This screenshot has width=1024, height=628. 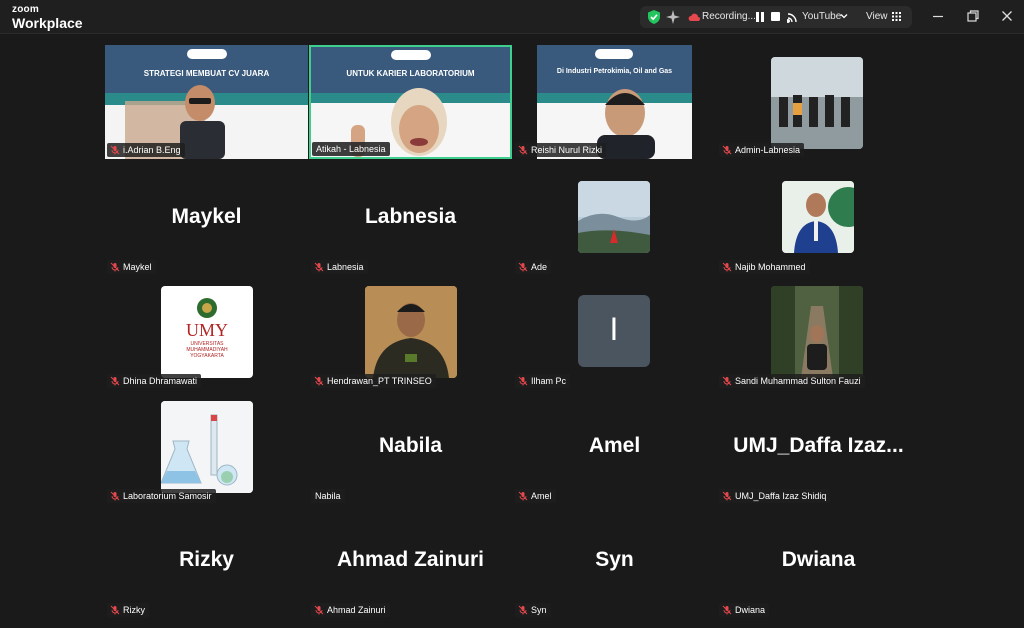 What do you see at coordinates (328, 496) in the screenshot?
I see `participant-name: Nabila` at bounding box center [328, 496].